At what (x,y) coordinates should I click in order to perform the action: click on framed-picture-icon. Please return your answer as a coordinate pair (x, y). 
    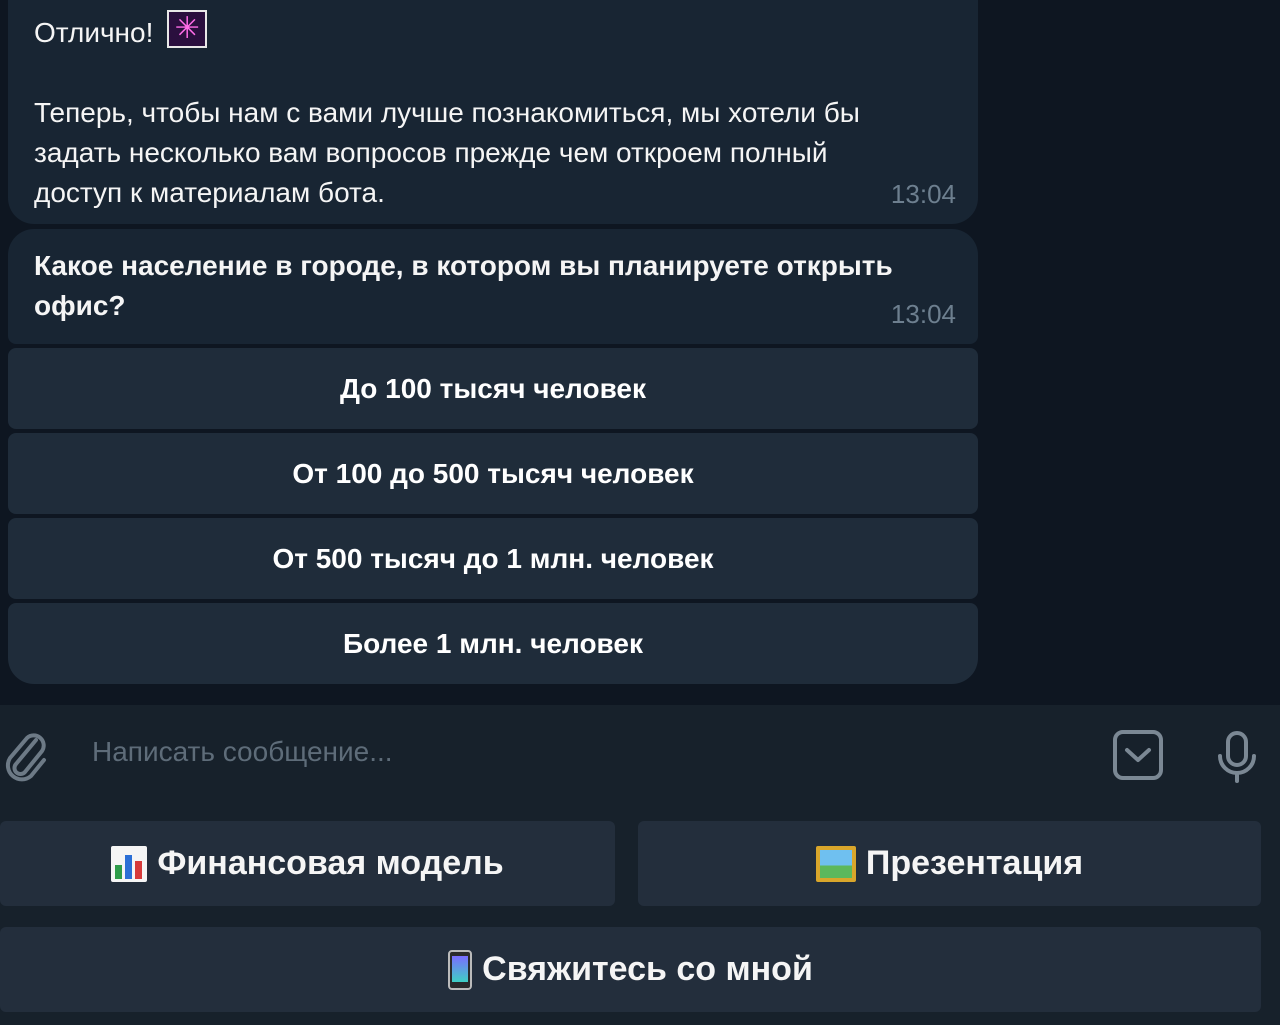
    Looking at the image, I should click on (835, 863).